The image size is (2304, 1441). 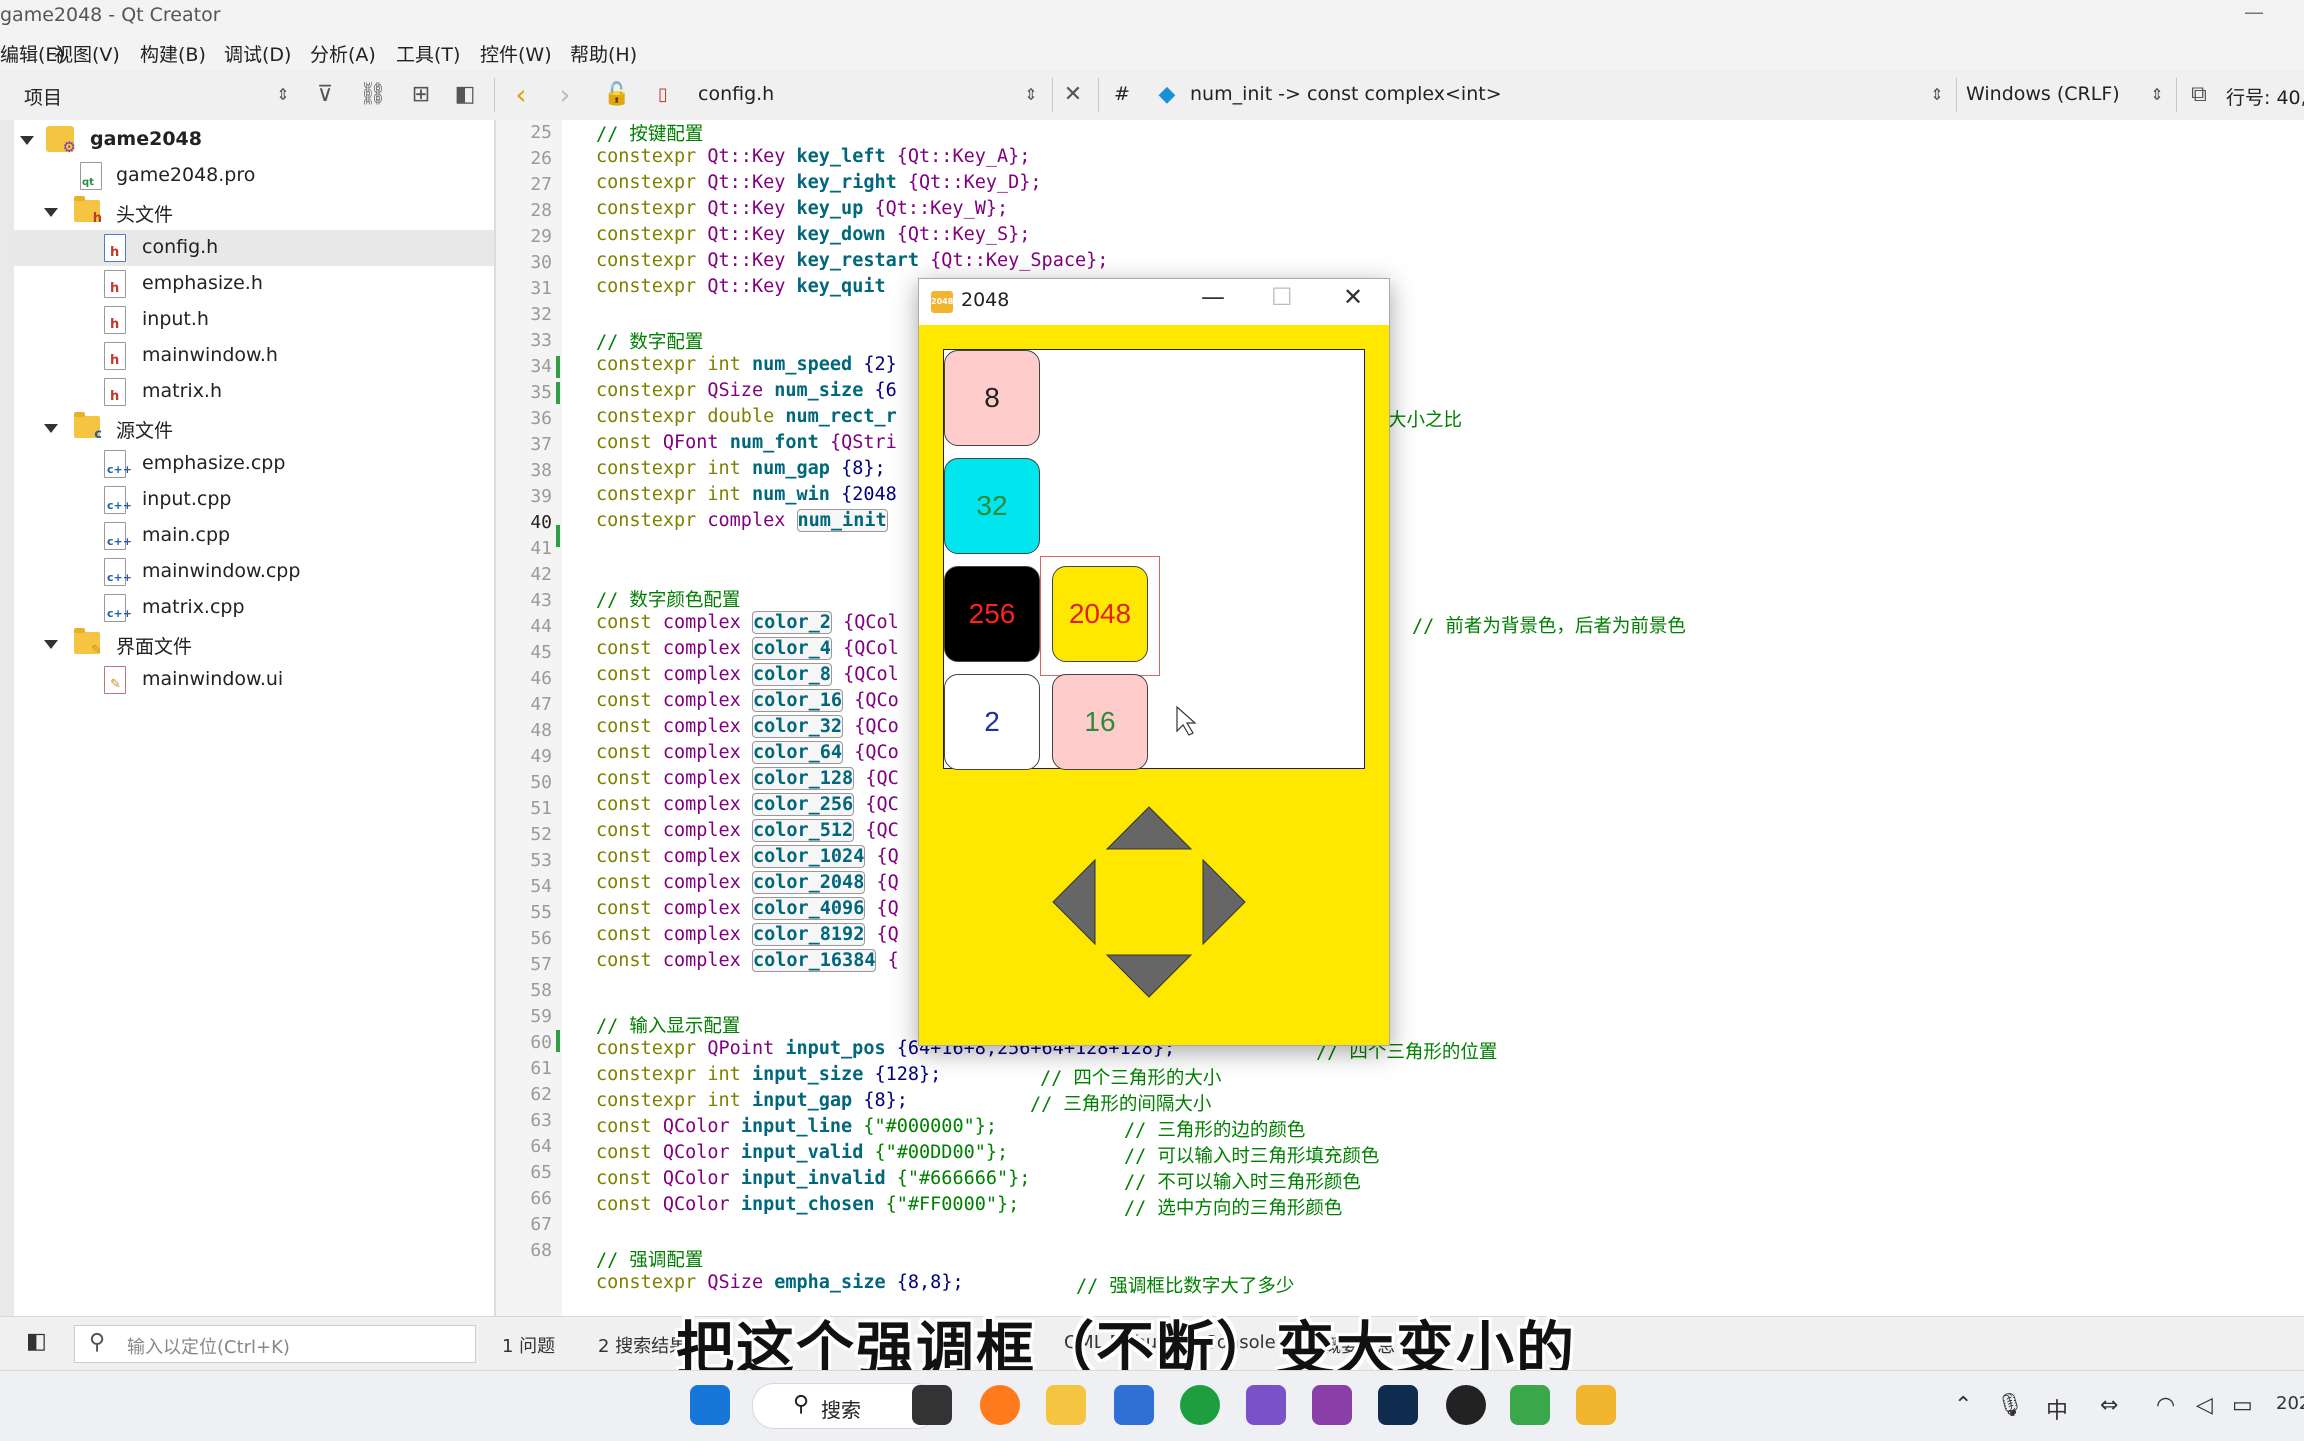 What do you see at coordinates (254, 248) in the screenshot?
I see `tree-file-config-h: h config.h` at bounding box center [254, 248].